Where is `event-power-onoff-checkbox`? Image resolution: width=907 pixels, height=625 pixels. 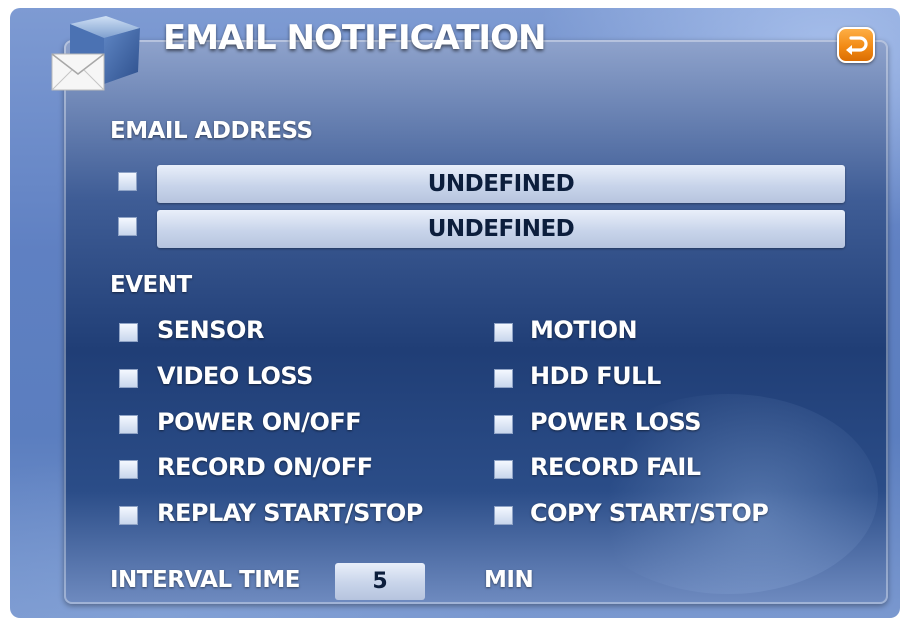
event-power-onoff-checkbox is located at coordinates (128, 424).